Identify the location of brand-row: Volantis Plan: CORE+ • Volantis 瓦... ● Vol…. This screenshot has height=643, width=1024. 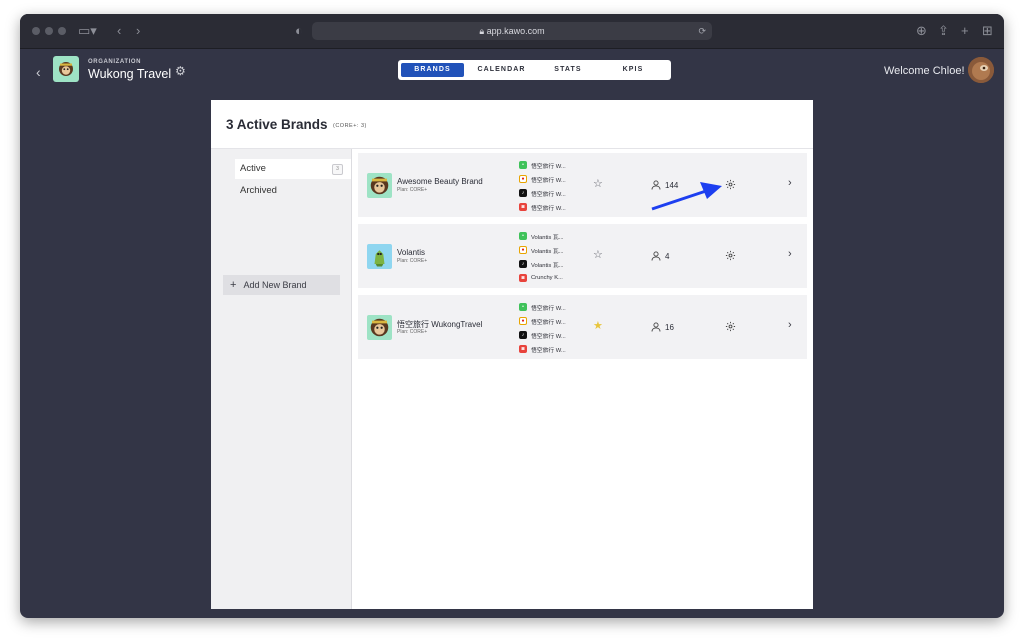
(582, 256).